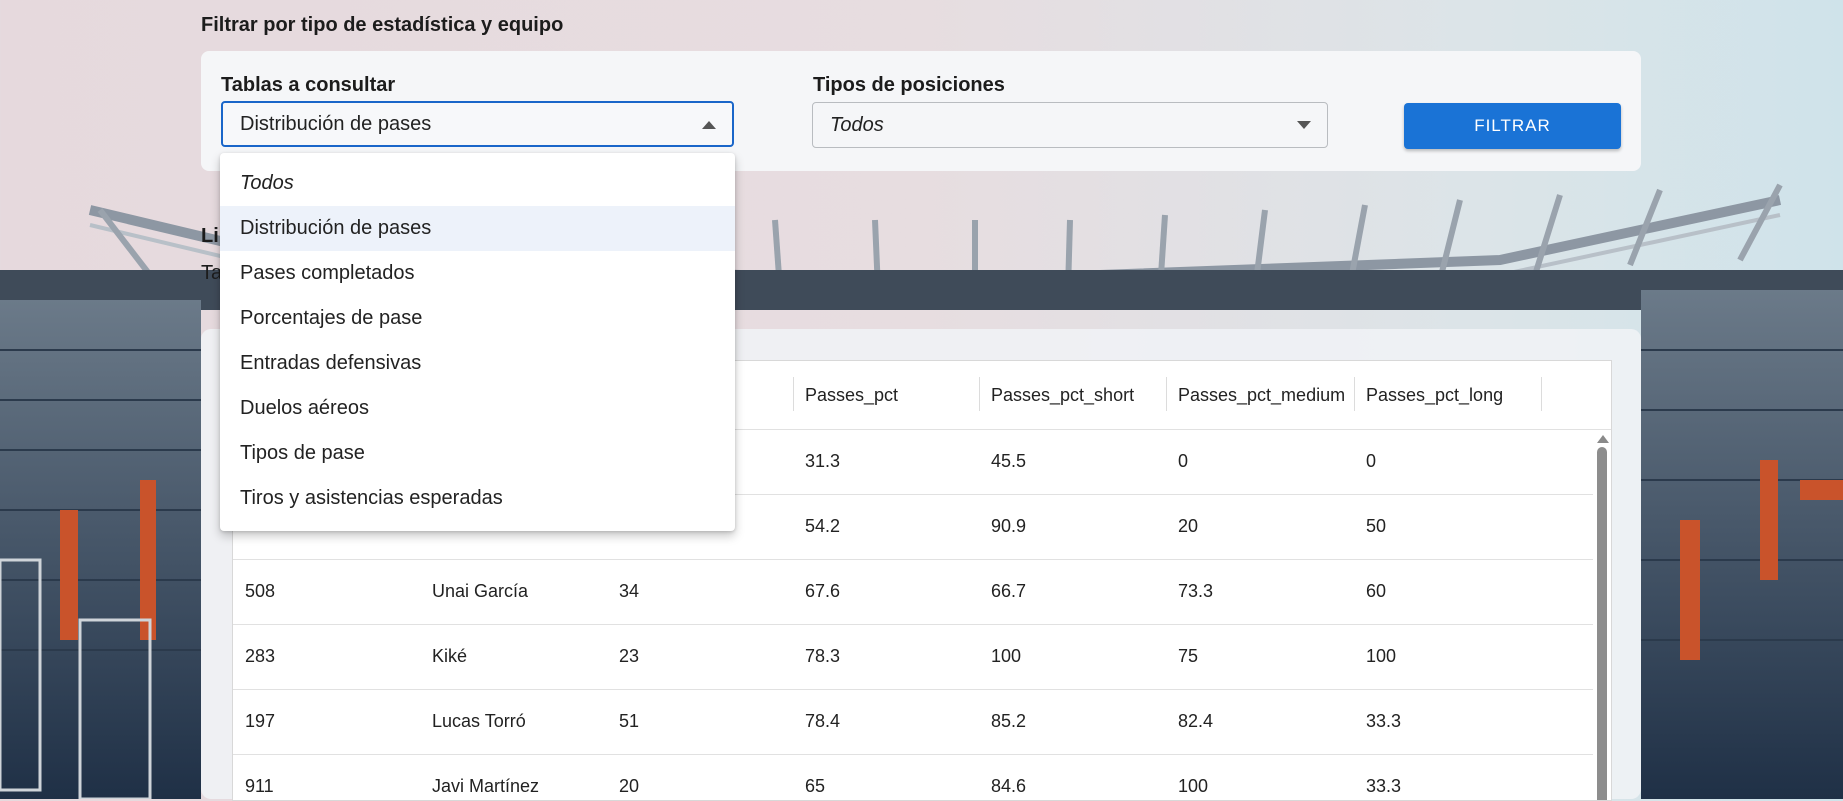 Image resolution: width=1843 pixels, height=801 pixels. I want to click on cell-id: 508, so click(260, 591).